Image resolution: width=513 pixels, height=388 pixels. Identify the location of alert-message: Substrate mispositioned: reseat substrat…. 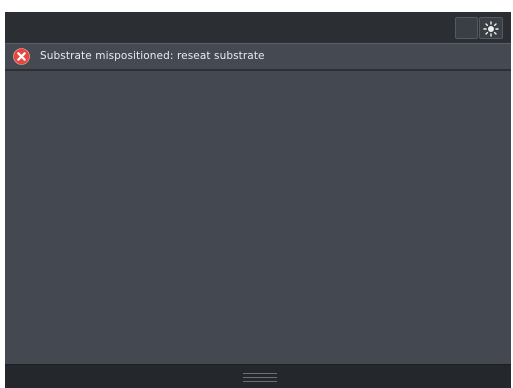
(152, 56).